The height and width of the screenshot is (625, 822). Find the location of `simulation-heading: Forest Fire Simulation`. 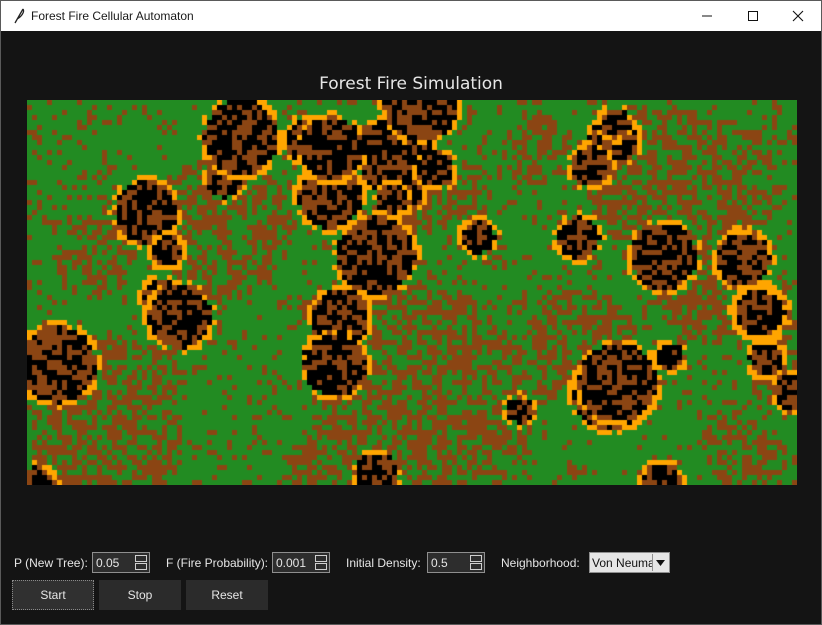

simulation-heading: Forest Fire Simulation is located at coordinates (411, 84).